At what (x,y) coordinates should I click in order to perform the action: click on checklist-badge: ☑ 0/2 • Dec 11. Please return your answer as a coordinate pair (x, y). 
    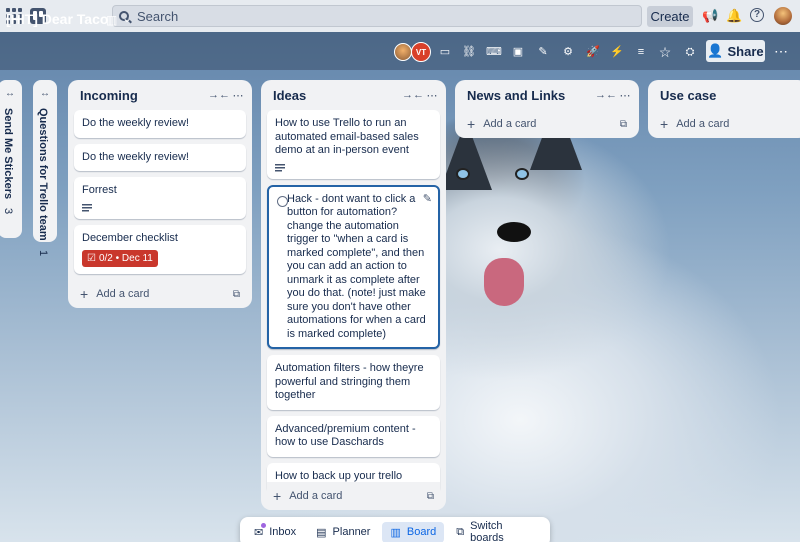
    Looking at the image, I should click on (120, 258).